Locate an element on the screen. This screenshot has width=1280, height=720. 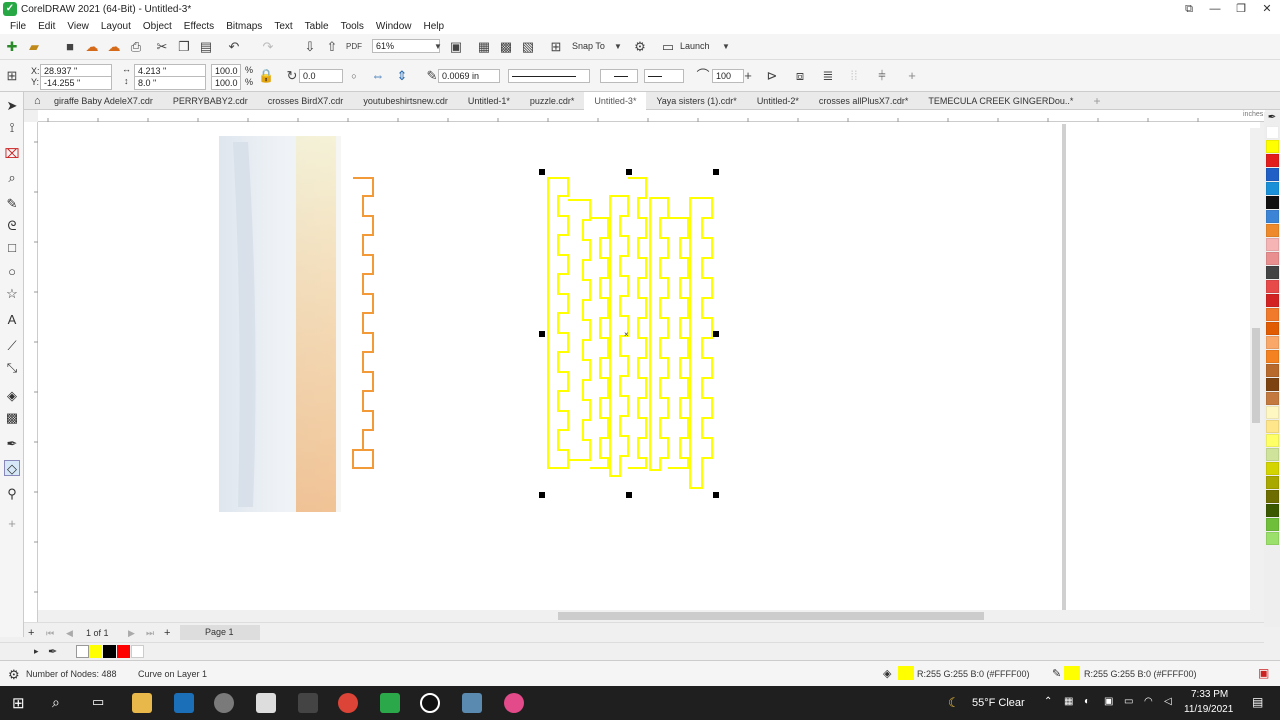
search-icon: ⌕ is located at coordinates (56, 702).